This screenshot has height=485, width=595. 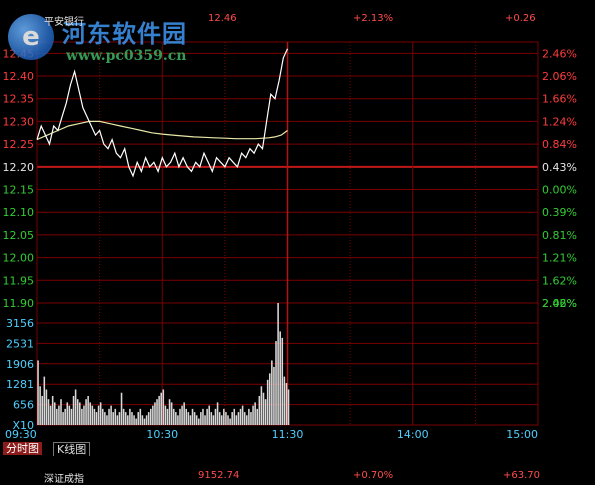 I want to click on time-tick-label: 14:00, so click(x=413, y=434).